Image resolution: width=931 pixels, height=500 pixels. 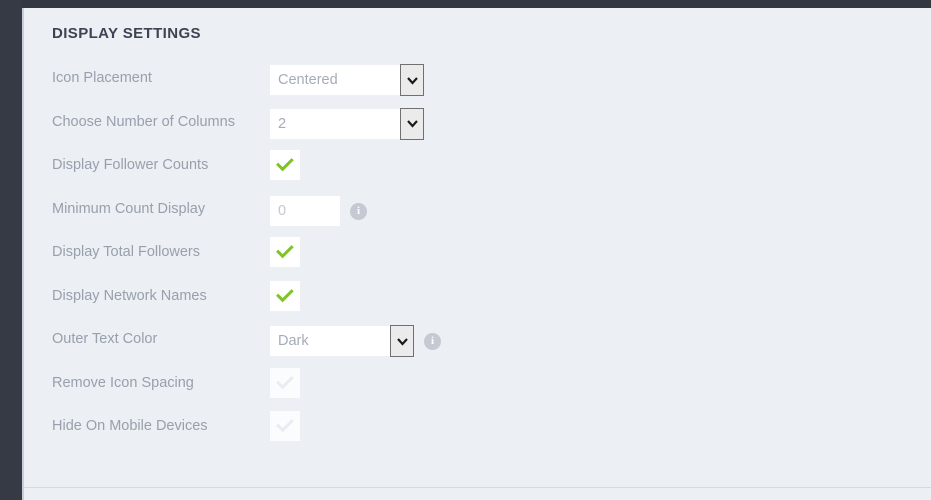 What do you see at coordinates (126, 33) in the screenshot?
I see `panel-title: DISPLAY SETTINGS` at bounding box center [126, 33].